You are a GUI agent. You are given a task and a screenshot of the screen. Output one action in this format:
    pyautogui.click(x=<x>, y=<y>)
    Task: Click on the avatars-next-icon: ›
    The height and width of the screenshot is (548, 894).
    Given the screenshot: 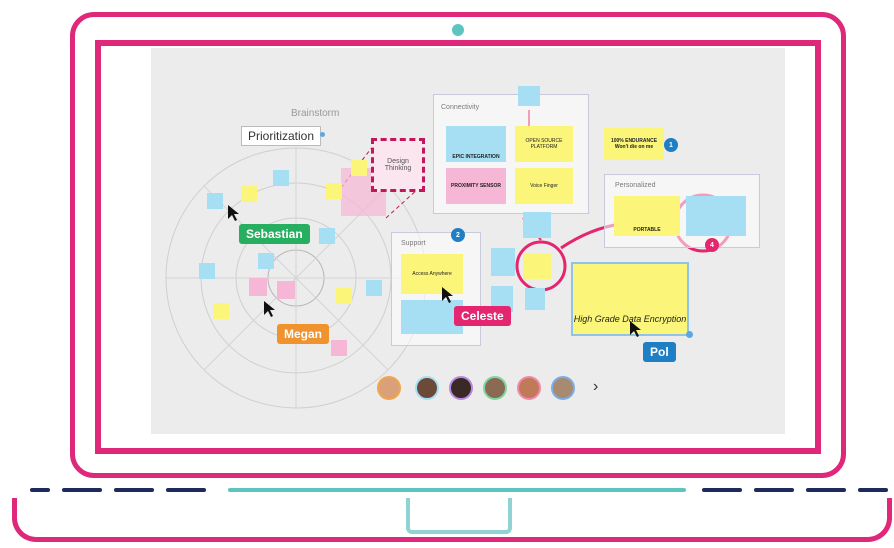 What is the action you would take?
    pyautogui.click(x=595, y=387)
    